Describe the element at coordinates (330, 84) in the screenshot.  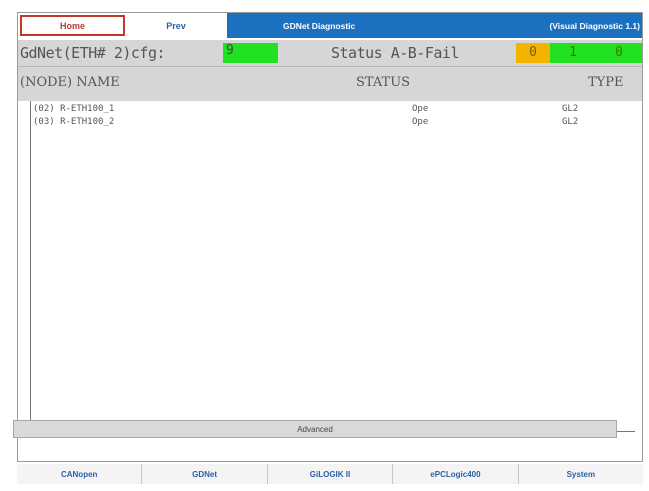
I see `column-header: (NODE) NAME STATUS TYPE` at that location.